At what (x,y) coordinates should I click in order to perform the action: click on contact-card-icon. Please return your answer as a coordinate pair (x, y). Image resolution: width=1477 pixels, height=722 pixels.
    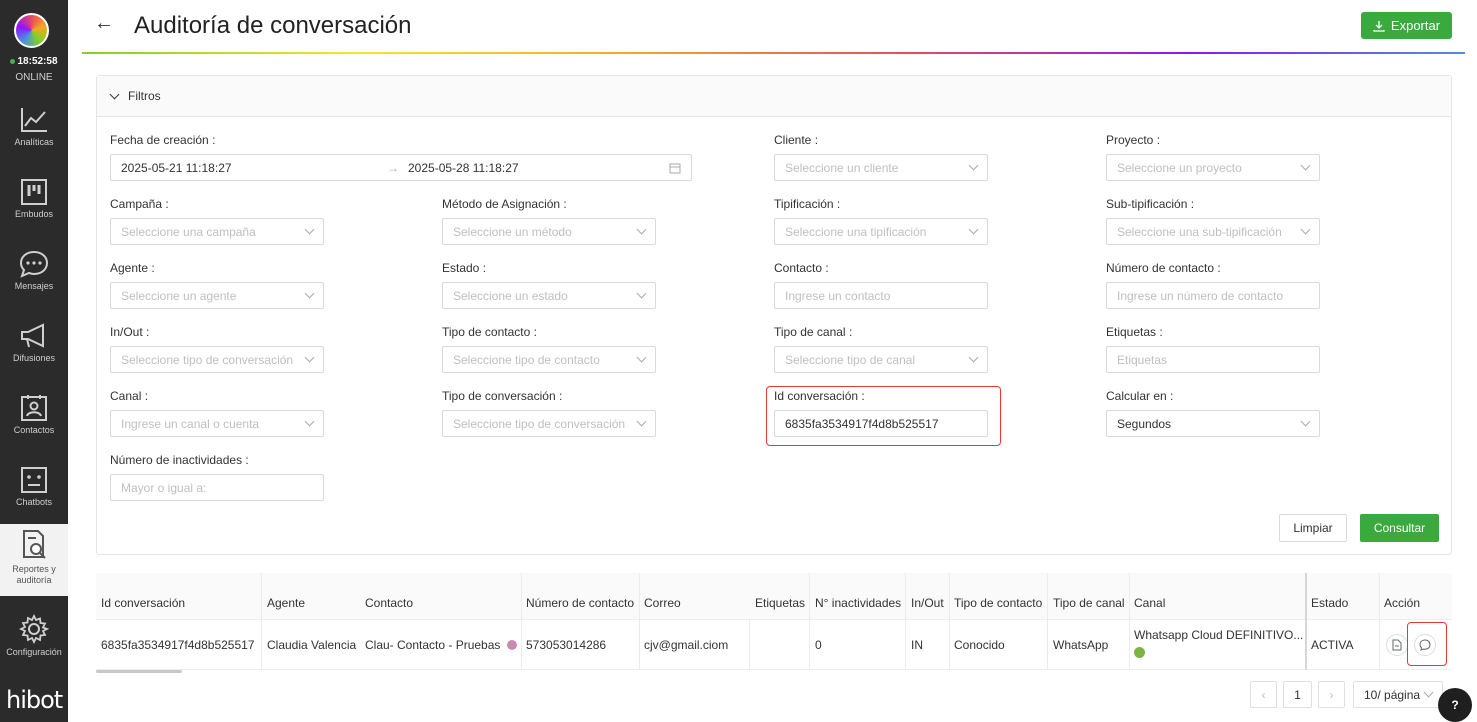
    Looking at the image, I should click on (34, 408).